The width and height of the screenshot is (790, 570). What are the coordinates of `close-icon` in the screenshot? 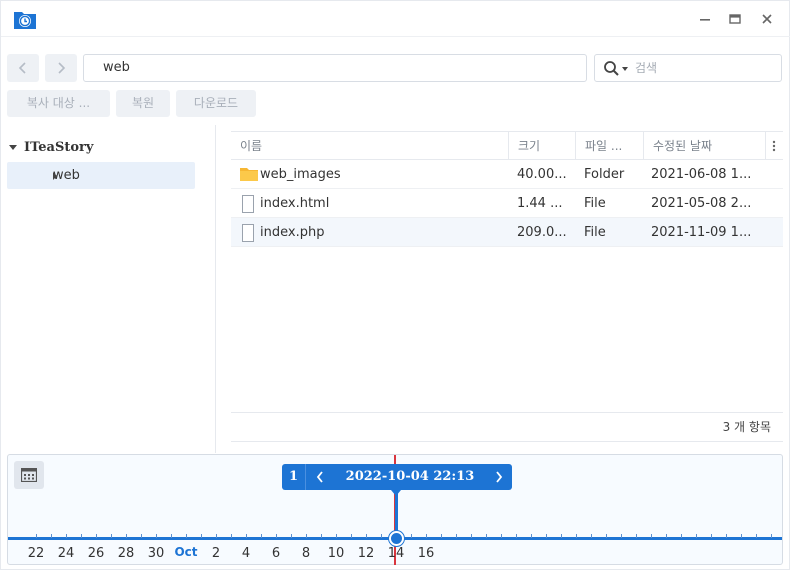 It's located at (767, 19).